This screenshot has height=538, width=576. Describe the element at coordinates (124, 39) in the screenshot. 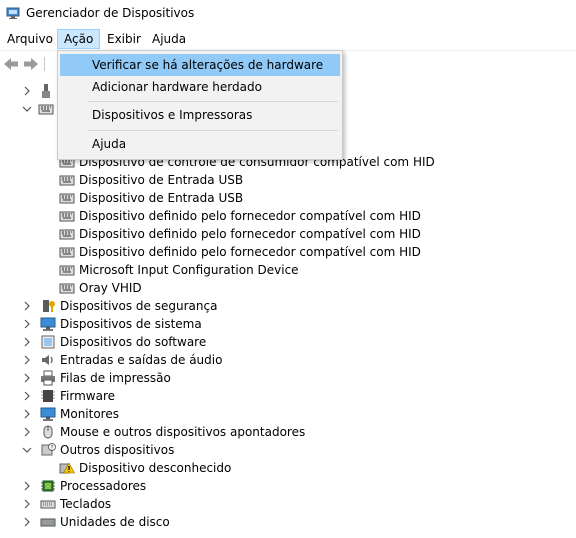

I see `menu-exibir: Exibir` at that location.